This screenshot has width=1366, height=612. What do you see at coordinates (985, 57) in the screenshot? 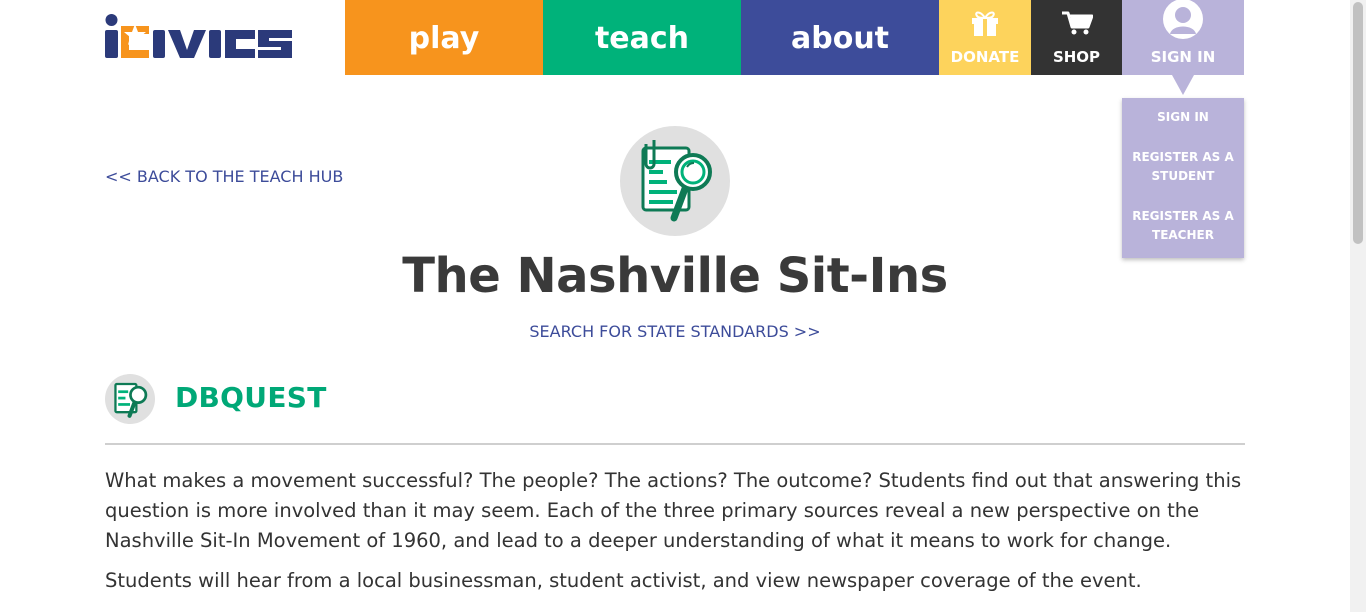
I see `nav-donate-label: DONATE` at bounding box center [985, 57].